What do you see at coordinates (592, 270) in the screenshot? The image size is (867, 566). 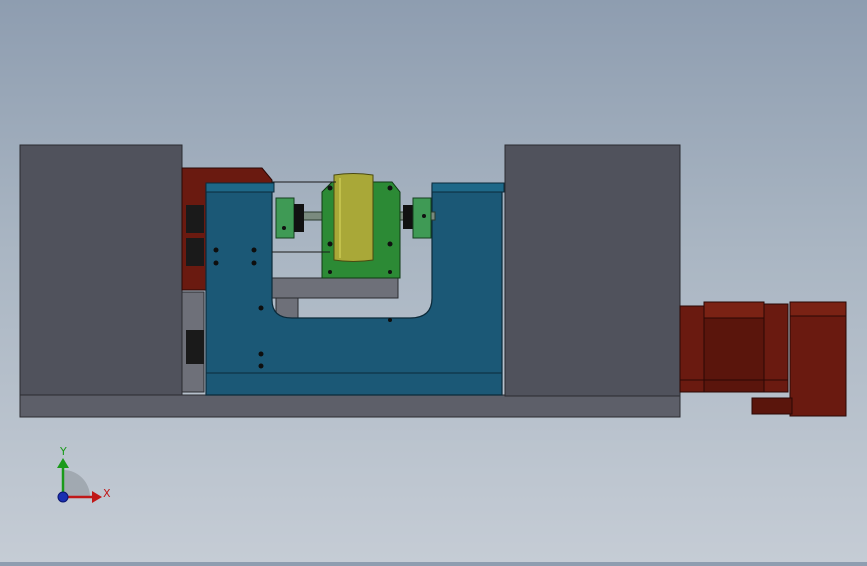 I see `right-housing-block` at bounding box center [592, 270].